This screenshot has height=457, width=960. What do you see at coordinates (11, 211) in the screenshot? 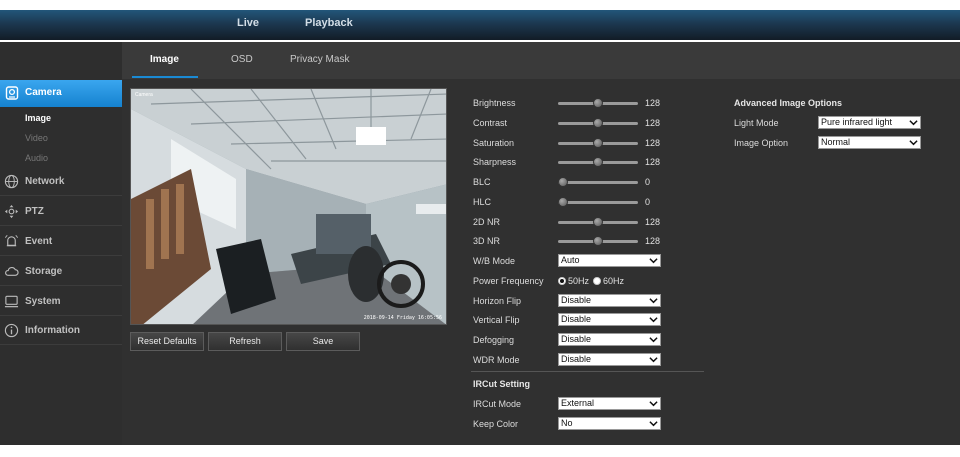
I see `ptz-icon` at bounding box center [11, 211].